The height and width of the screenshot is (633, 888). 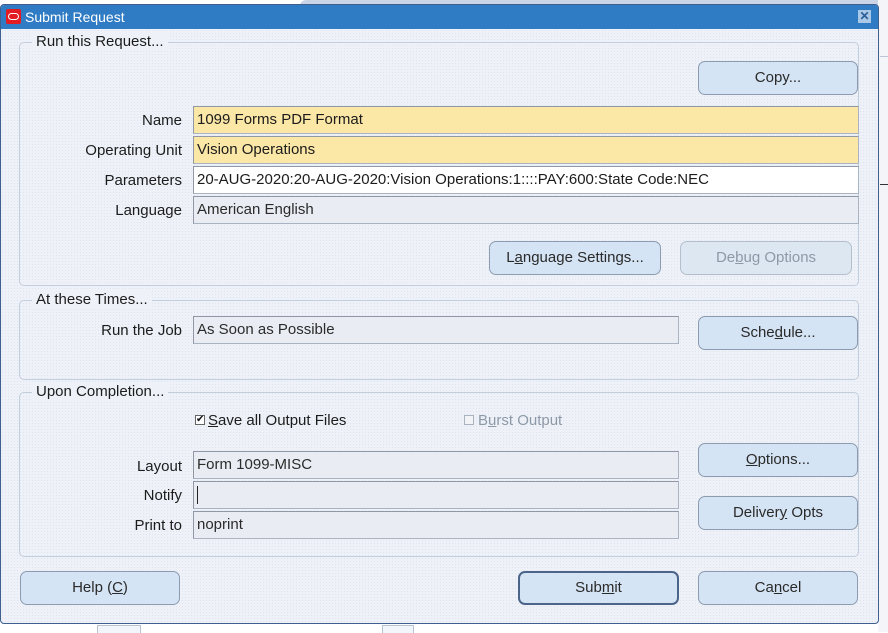 What do you see at coordinates (148, 210) in the screenshot?
I see `language-label: Language` at bounding box center [148, 210].